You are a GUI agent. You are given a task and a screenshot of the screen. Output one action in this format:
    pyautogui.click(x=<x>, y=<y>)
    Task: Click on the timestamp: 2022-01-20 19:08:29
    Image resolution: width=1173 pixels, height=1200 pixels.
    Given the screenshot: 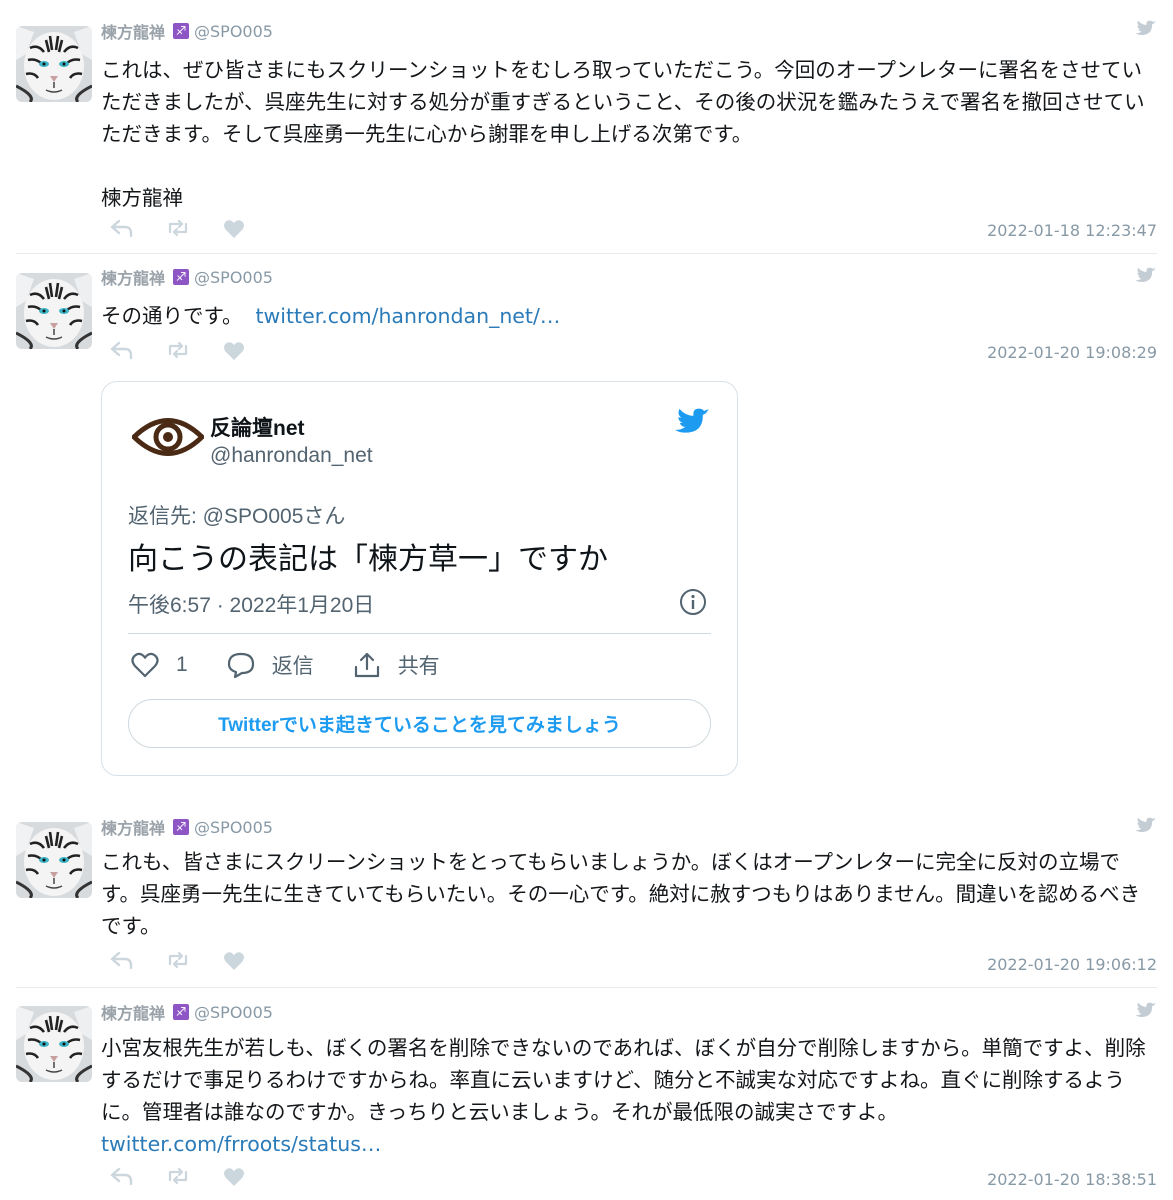 What is the action you would take?
    pyautogui.click(x=1072, y=352)
    